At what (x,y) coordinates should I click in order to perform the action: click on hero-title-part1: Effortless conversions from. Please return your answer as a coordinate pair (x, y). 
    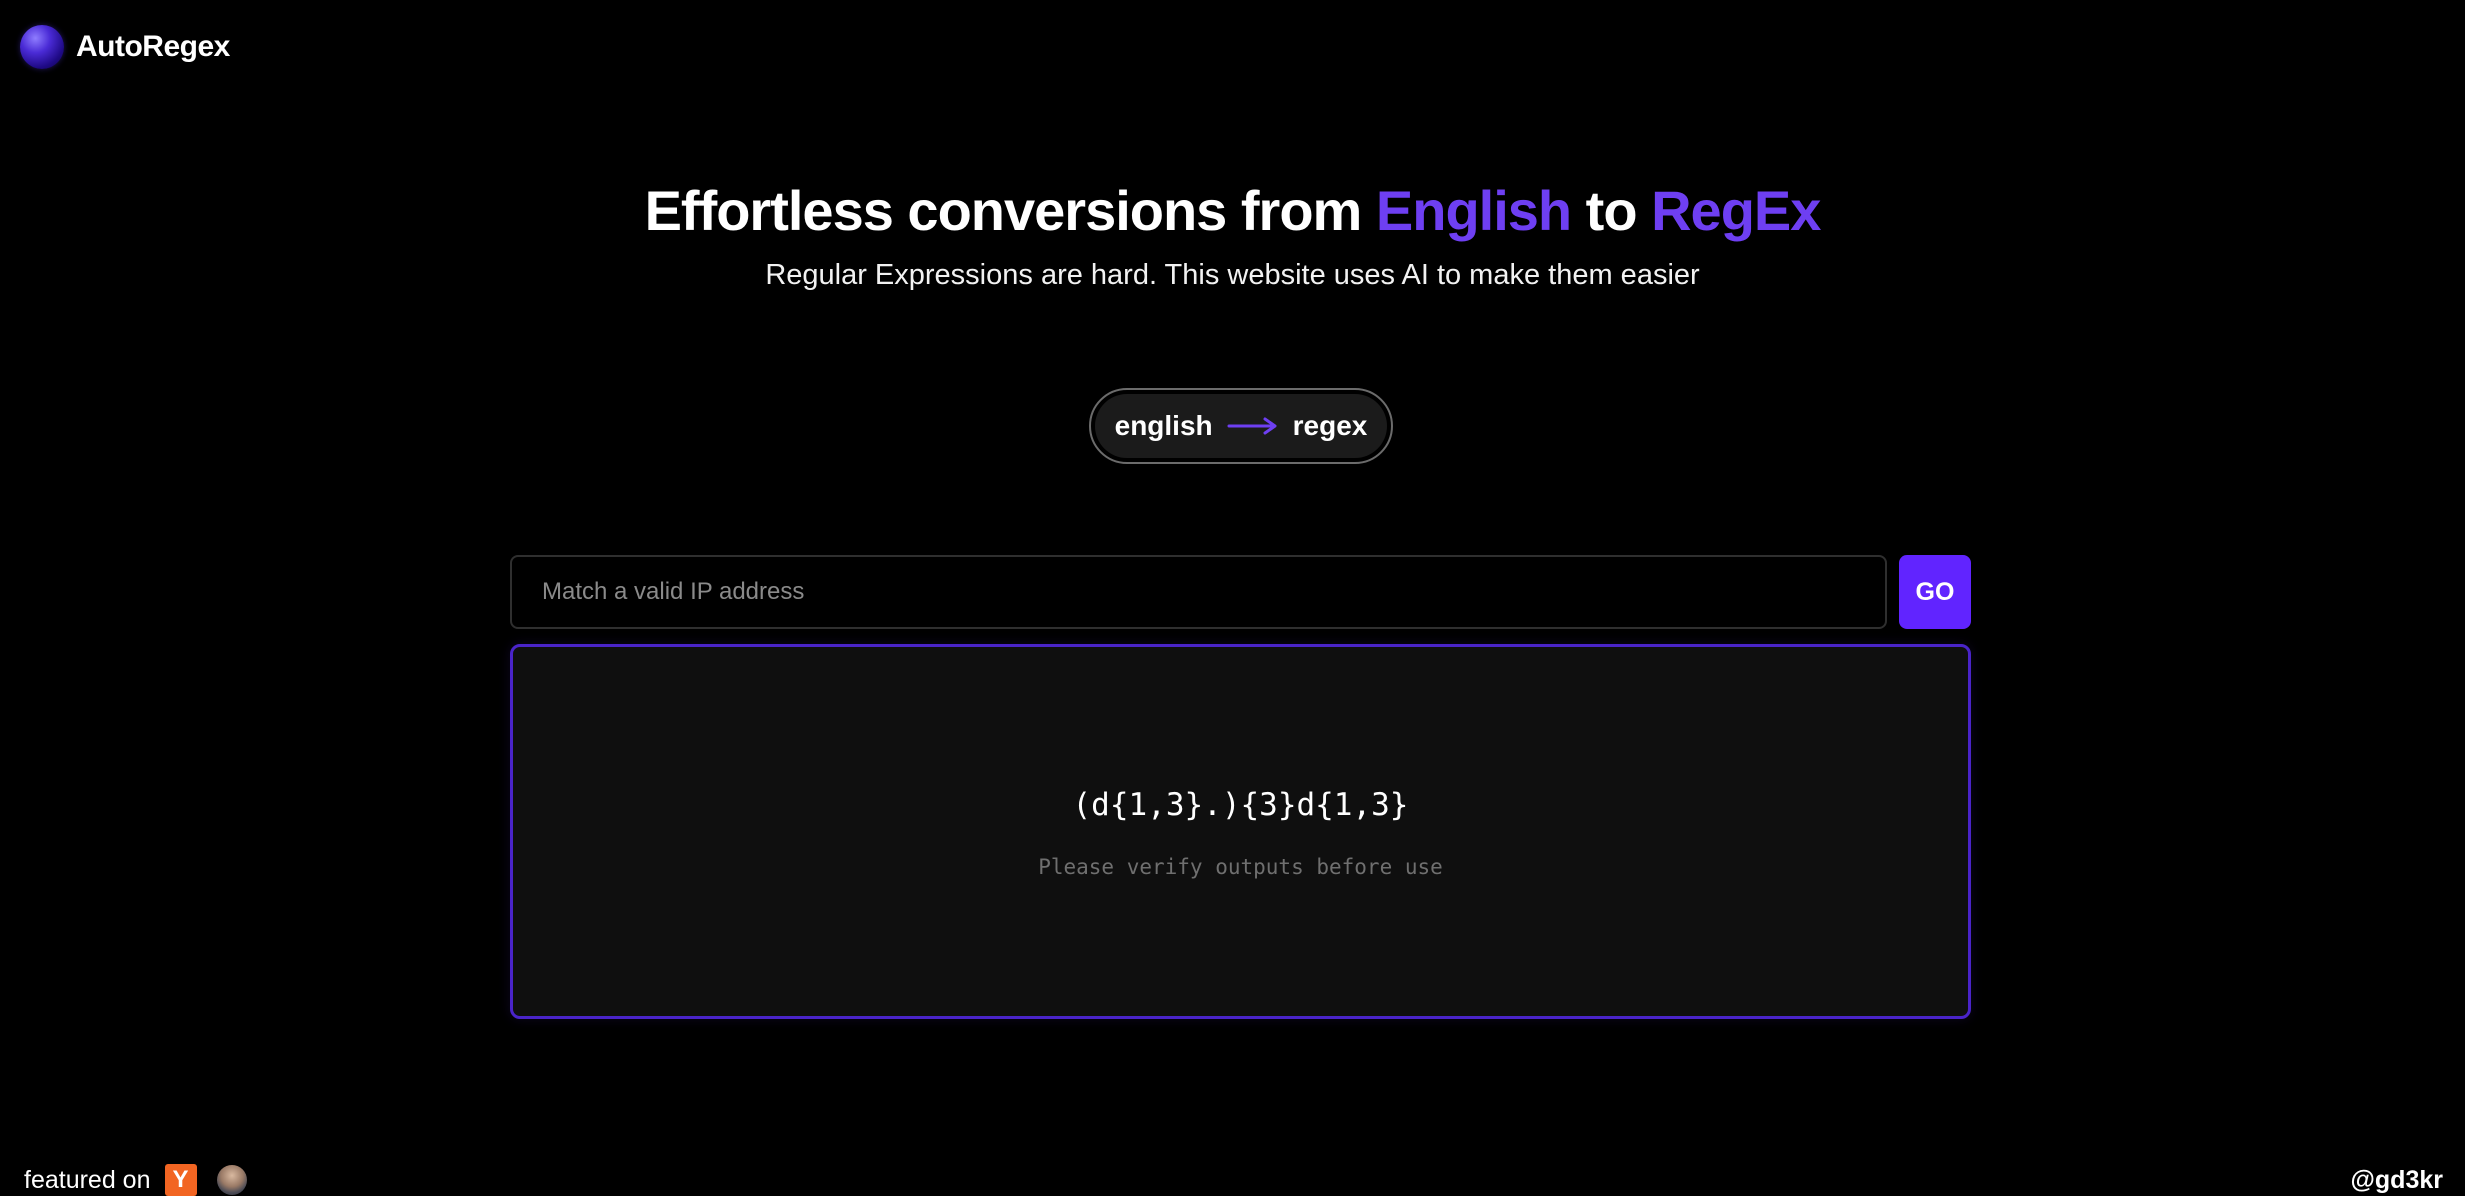
    Looking at the image, I should click on (1010, 210).